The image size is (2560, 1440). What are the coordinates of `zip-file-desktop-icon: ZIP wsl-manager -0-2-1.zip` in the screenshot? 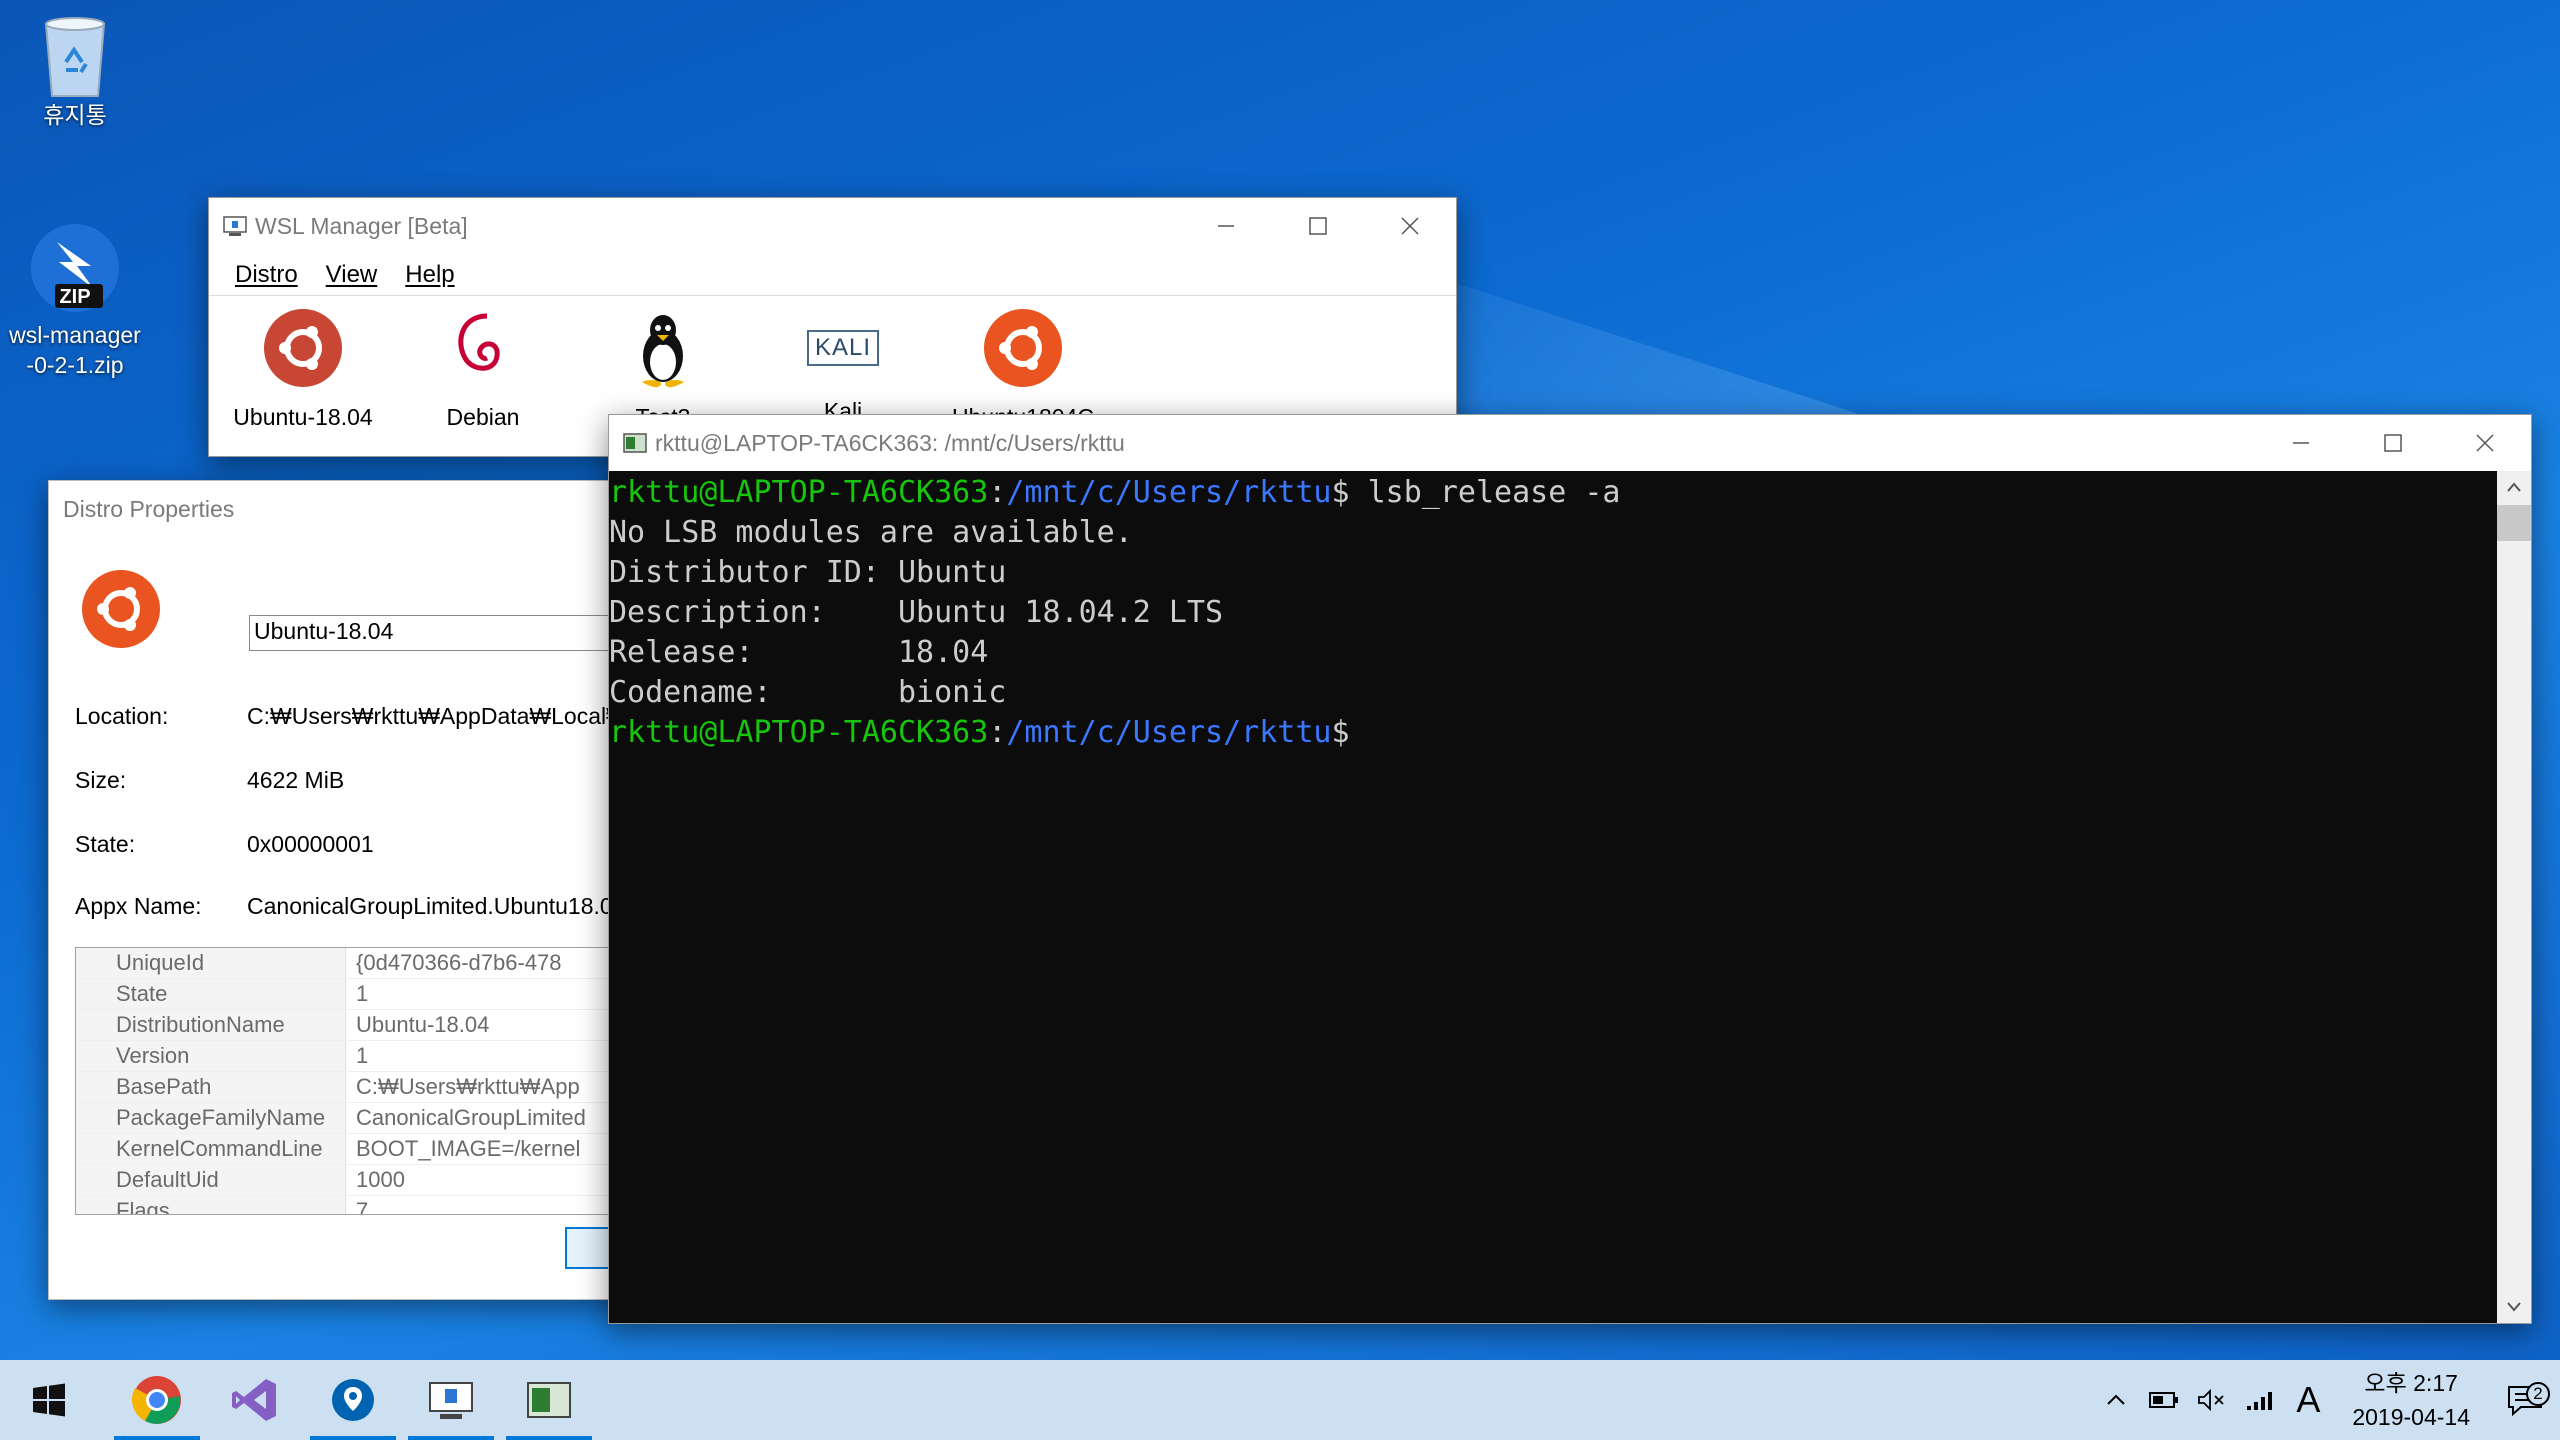 It's located at (75, 301).